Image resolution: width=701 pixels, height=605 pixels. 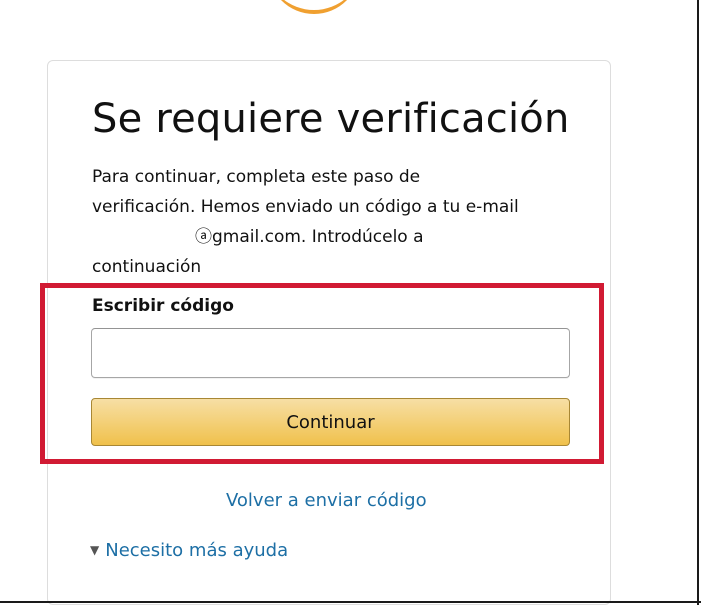 I want to click on code-field-label: Escribir código, so click(x=163, y=306).